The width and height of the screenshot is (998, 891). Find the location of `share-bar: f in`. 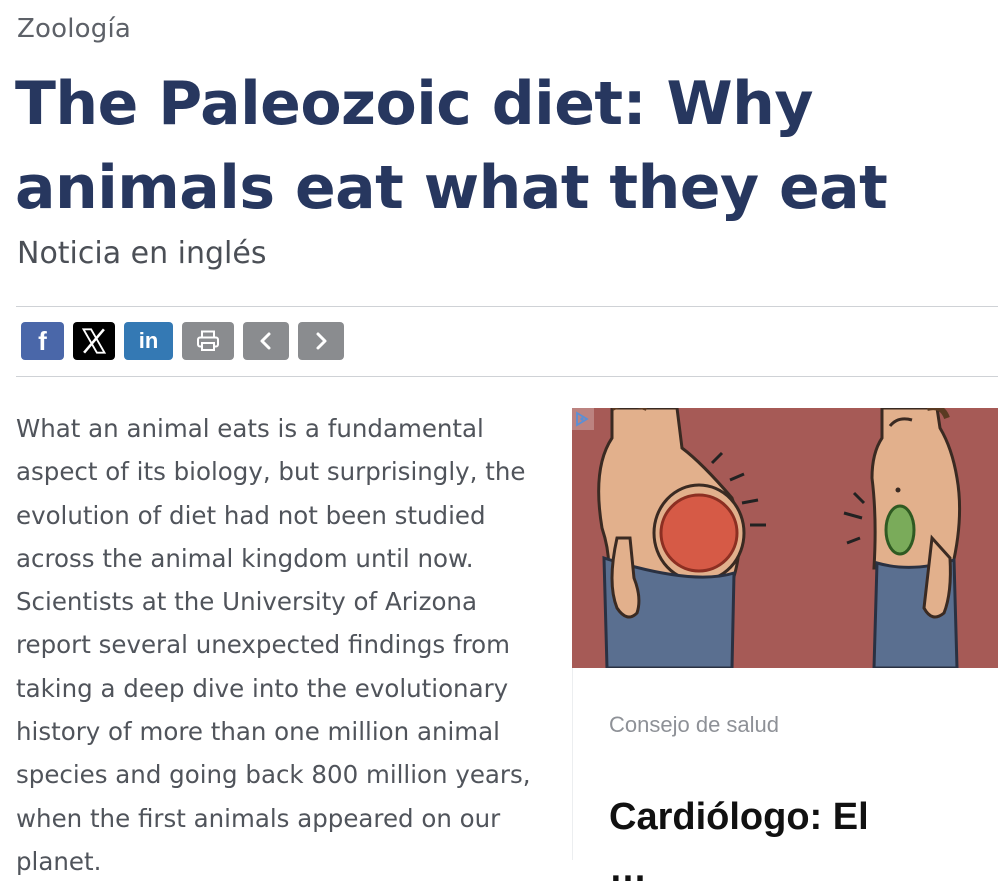

share-bar: f in is located at coordinates (182, 341).